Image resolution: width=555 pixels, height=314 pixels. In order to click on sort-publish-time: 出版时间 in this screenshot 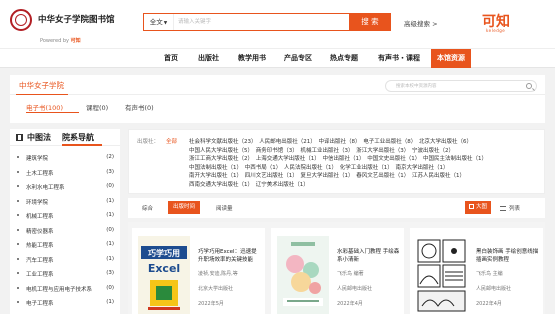, I will do `click(184, 207)`.